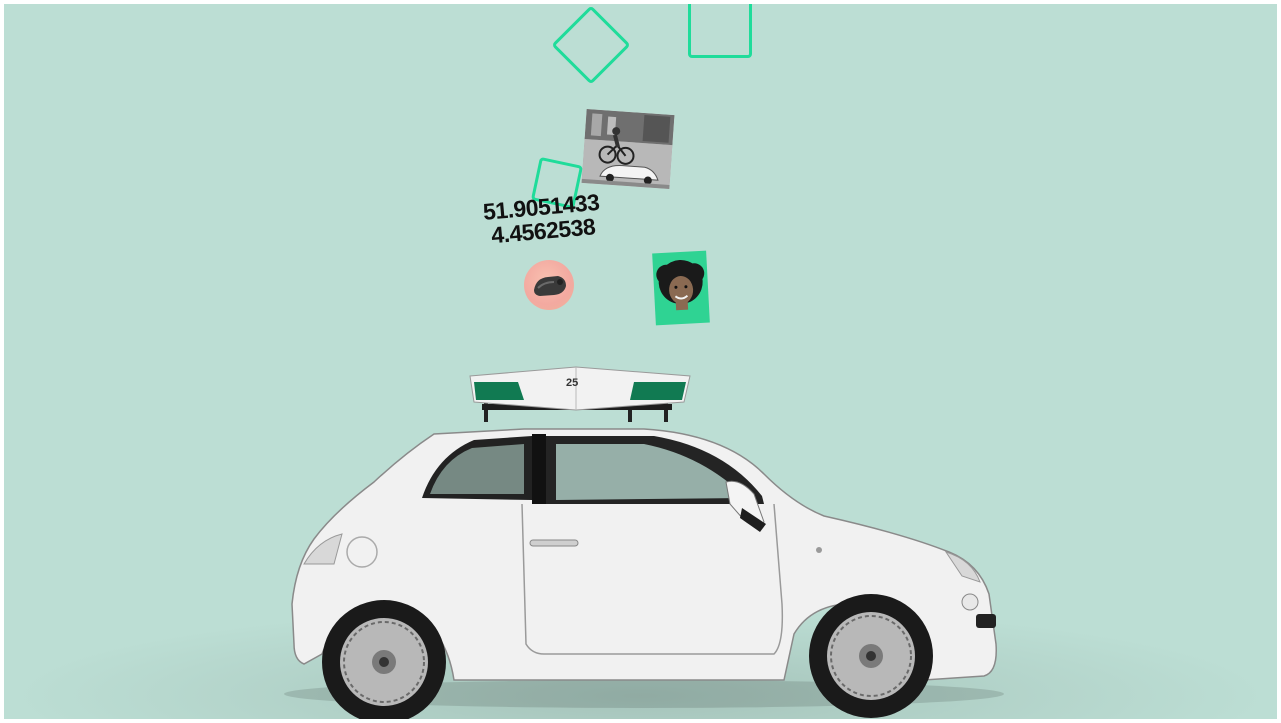 This screenshot has width=1281, height=723. What do you see at coordinates (871, 656) in the screenshot?
I see `front-wheel` at bounding box center [871, 656].